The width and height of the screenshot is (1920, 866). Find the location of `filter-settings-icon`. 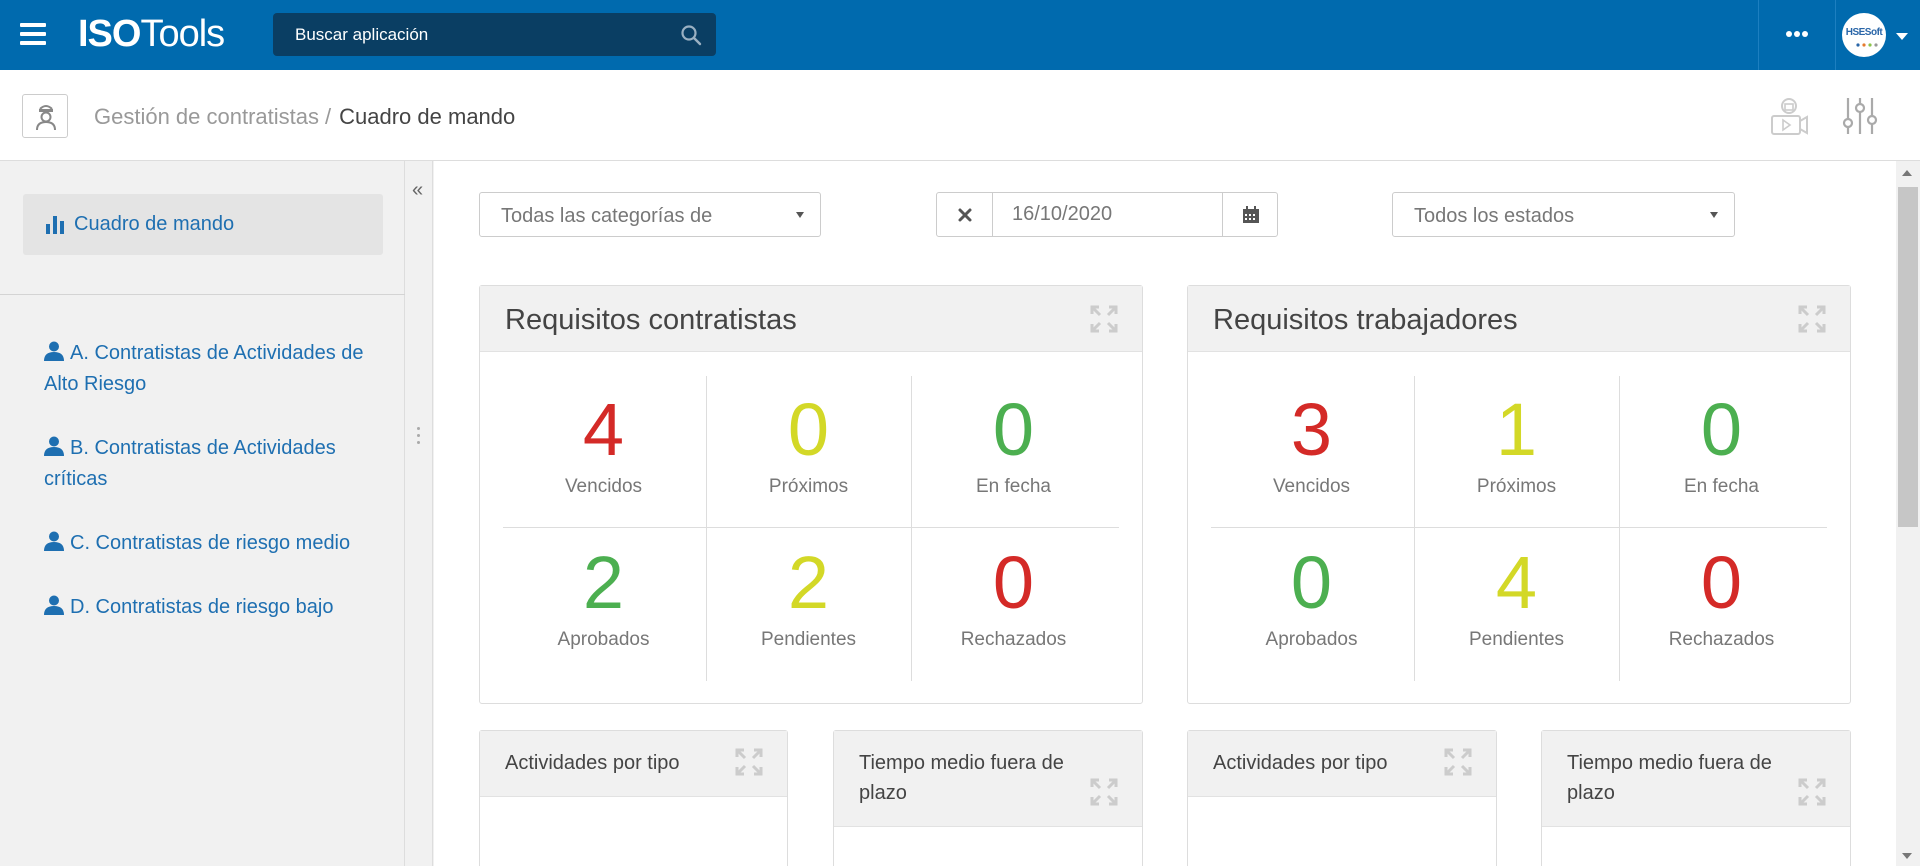

filter-settings-icon is located at coordinates (1860, 116).